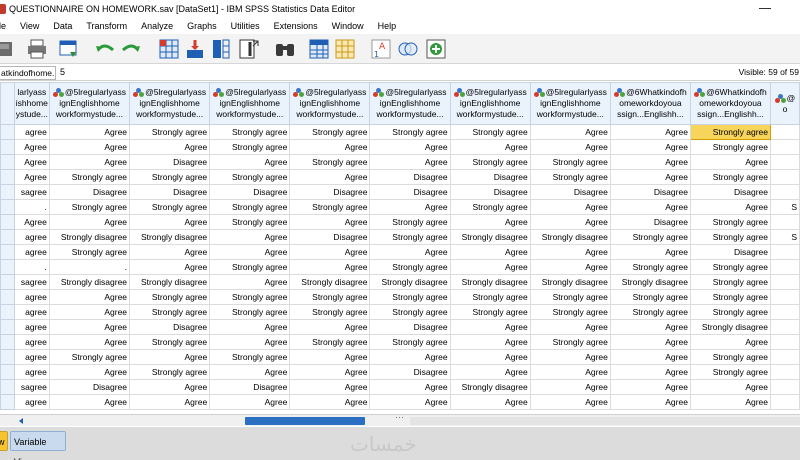 This screenshot has height=460, width=800. I want to click on menu-analyze: Analyze, so click(157, 26).